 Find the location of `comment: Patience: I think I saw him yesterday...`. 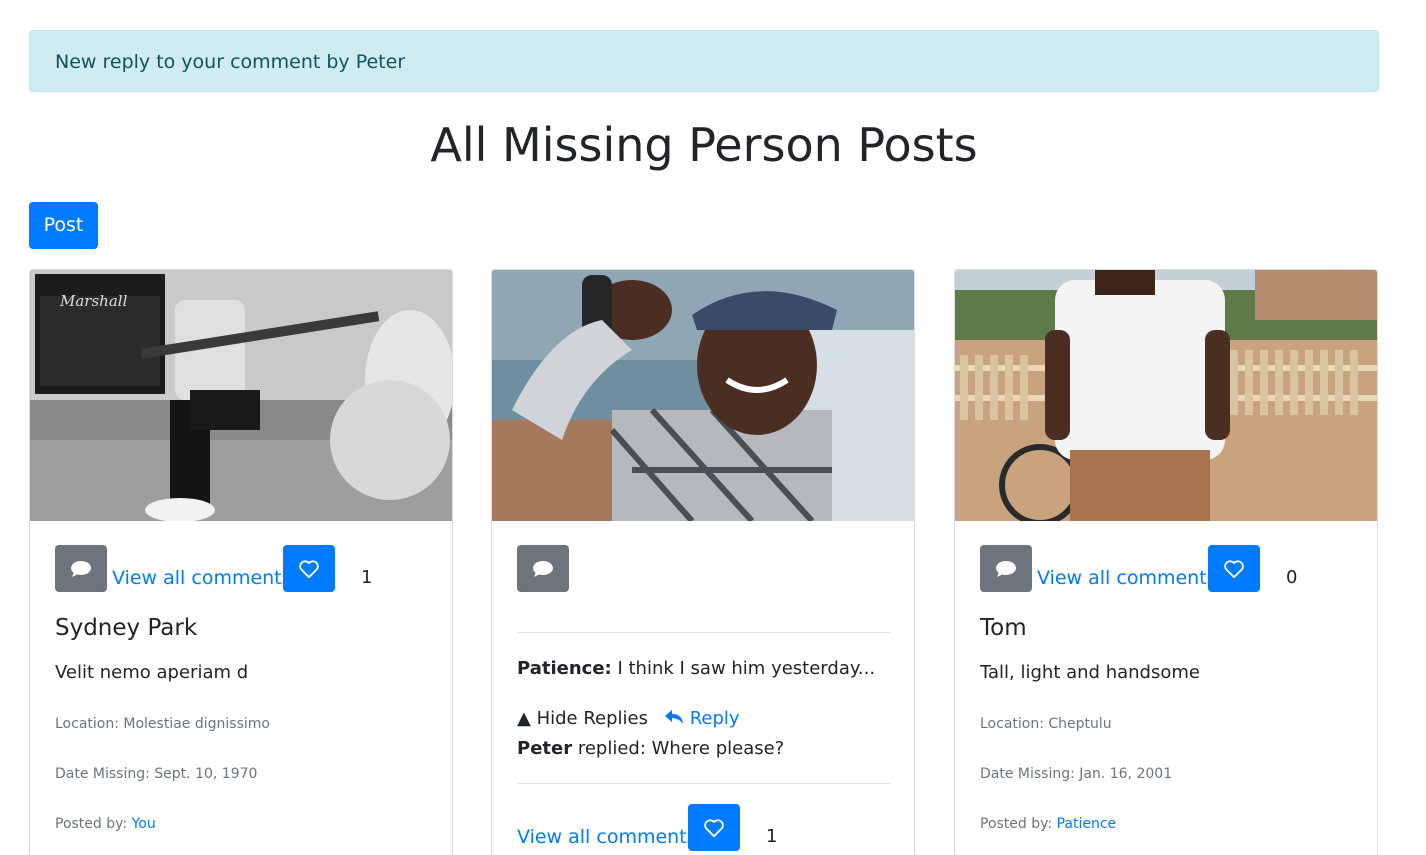

comment: Patience: I think I saw him yesterday... is located at coordinates (696, 669).